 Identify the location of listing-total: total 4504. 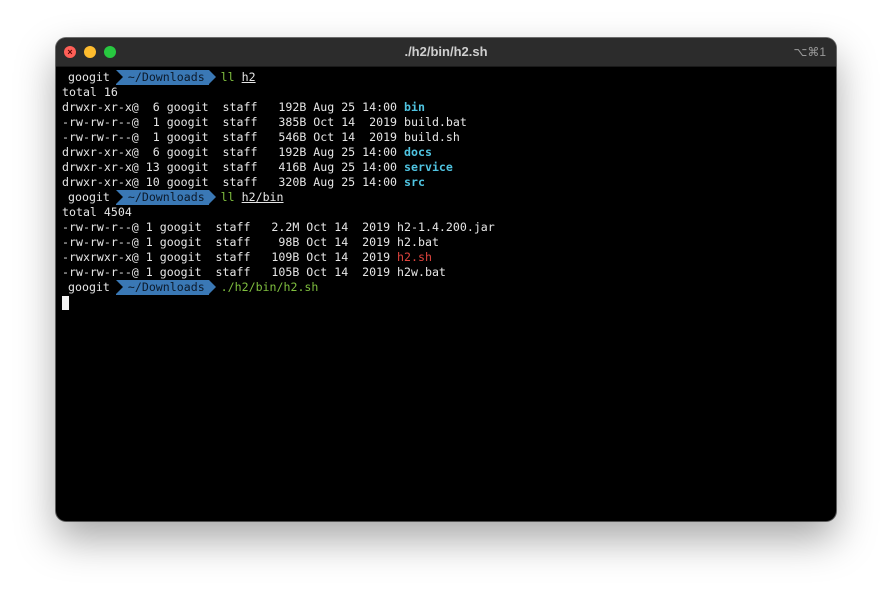
(97, 212).